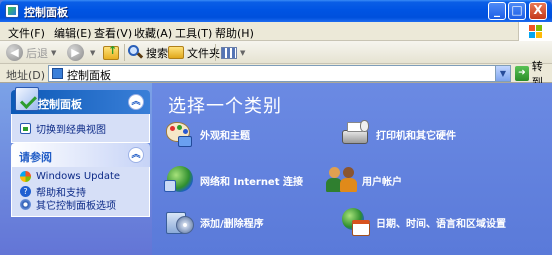  Describe the element at coordinates (232, 224) in the screenshot. I see `category-label: 添加/删除程序` at that location.